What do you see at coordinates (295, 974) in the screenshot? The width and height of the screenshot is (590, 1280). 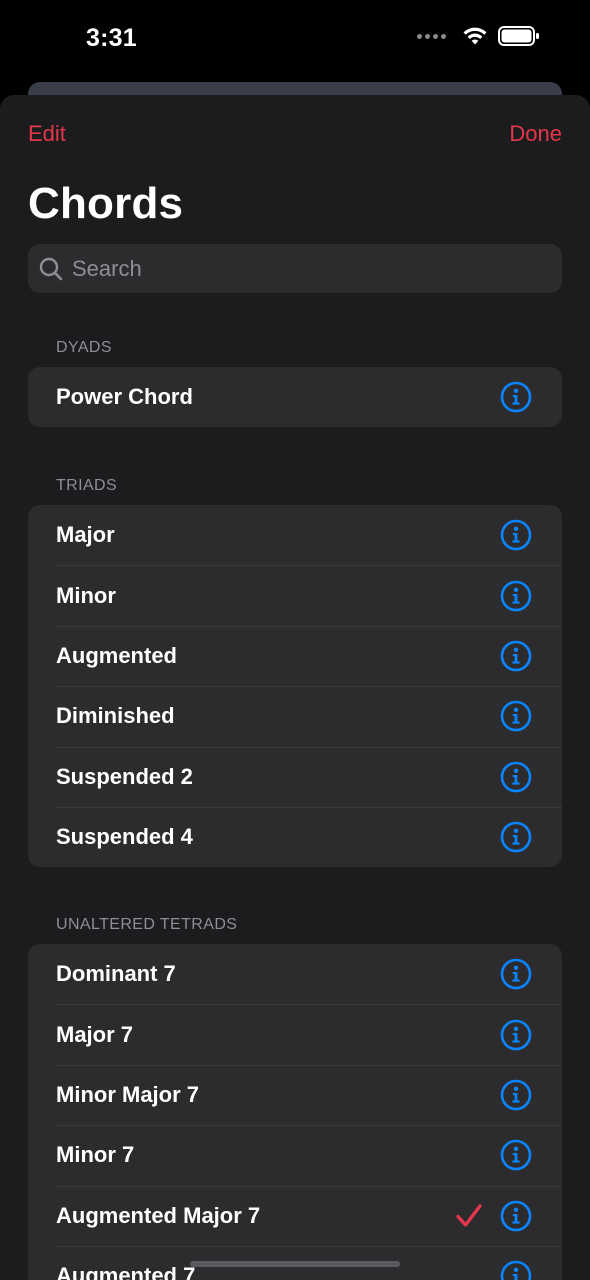 I see `chord-row: Dominant 7` at bounding box center [295, 974].